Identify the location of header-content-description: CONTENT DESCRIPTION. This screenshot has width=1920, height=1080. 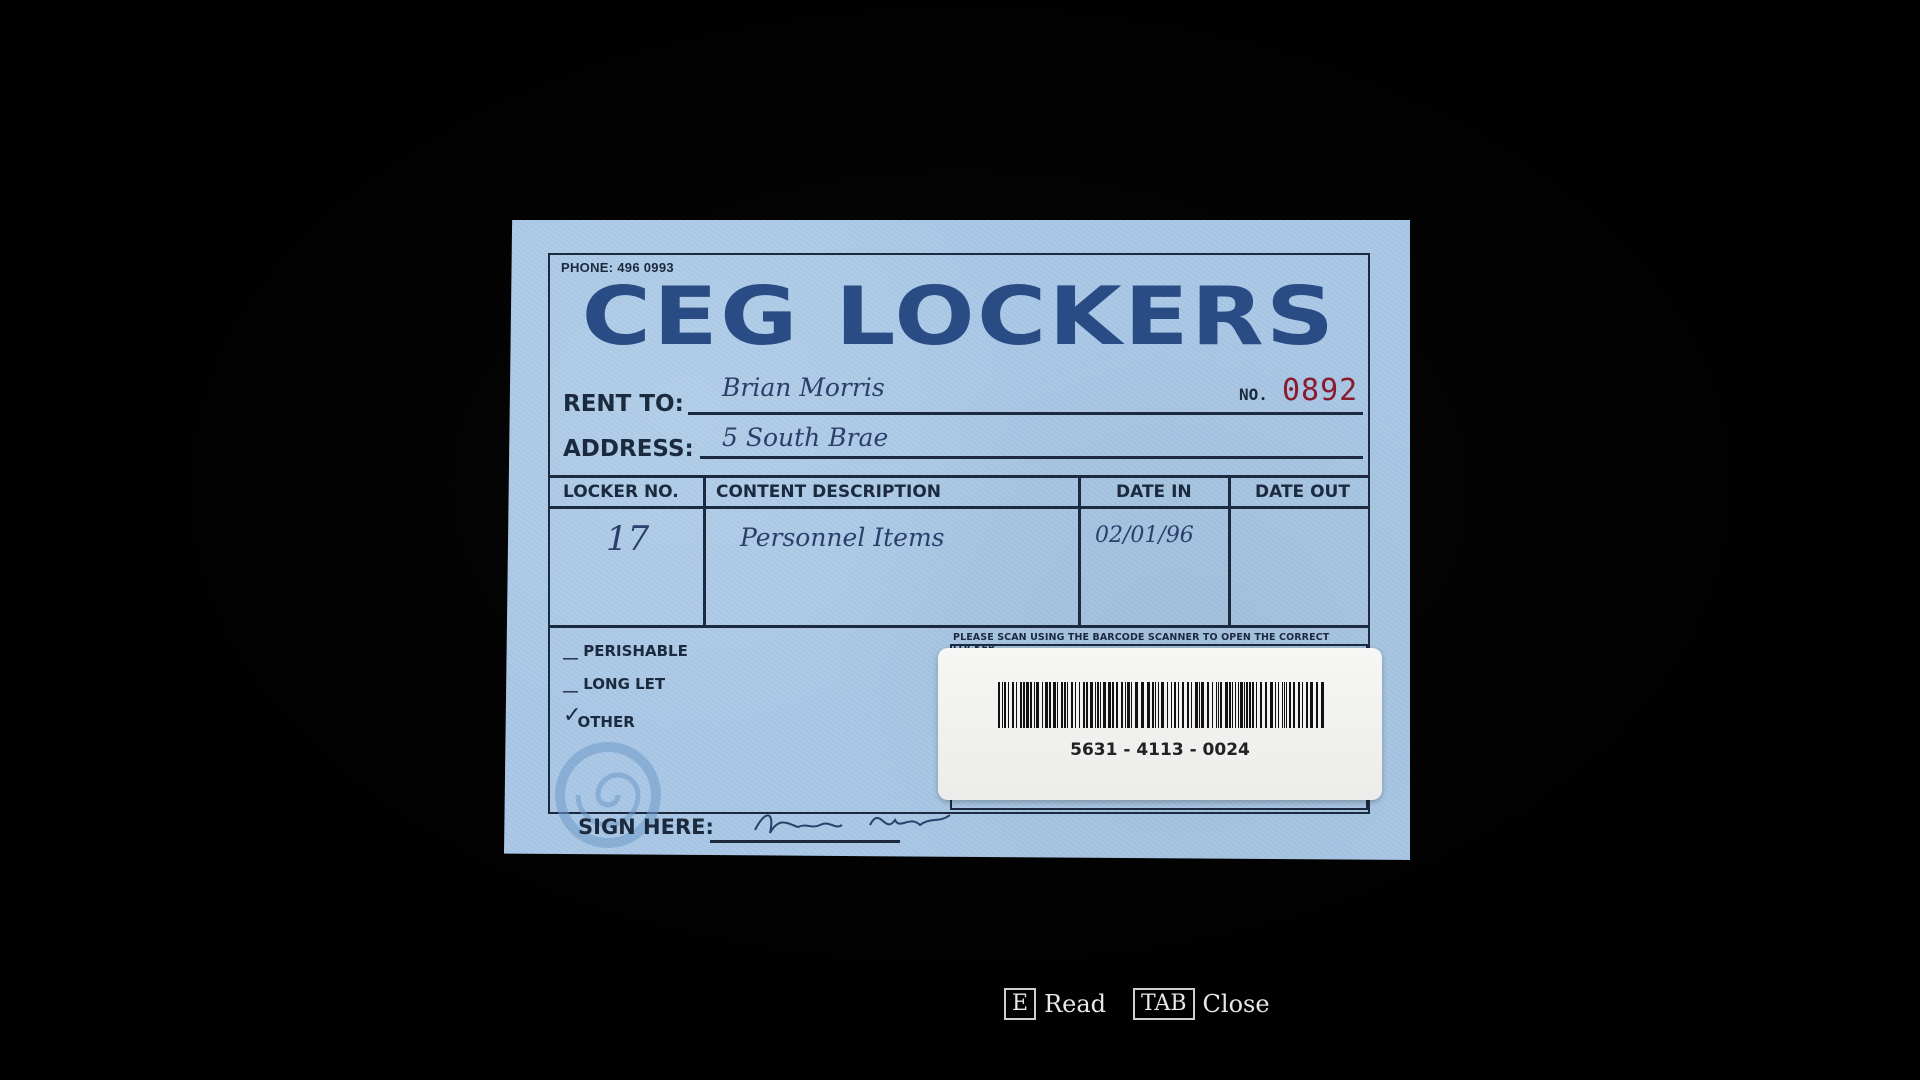
(829, 492).